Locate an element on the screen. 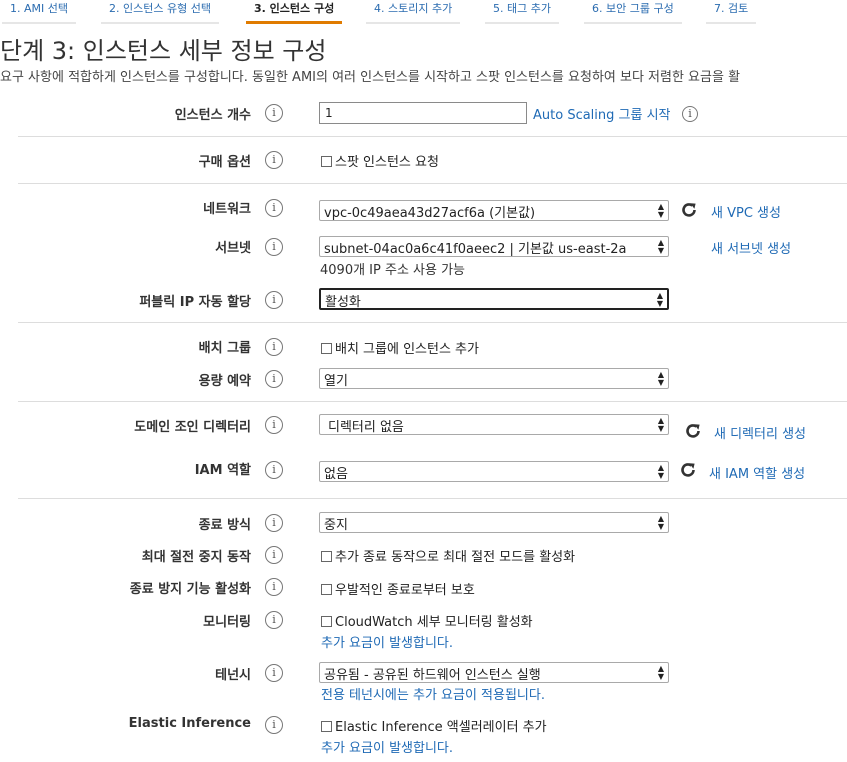 The width and height of the screenshot is (847, 762). create-iam-role-link: 새 IAM 역할 생성 is located at coordinates (757, 472).